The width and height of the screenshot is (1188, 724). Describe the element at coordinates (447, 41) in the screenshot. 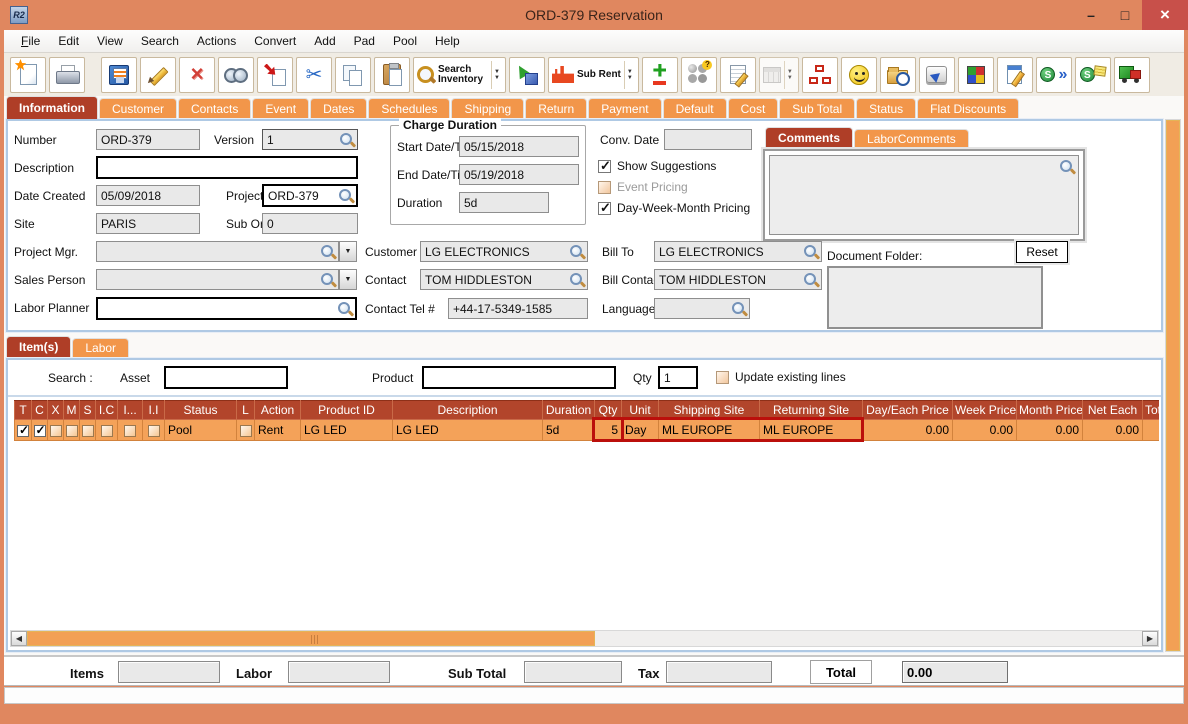

I see `menu-help: Help` at that location.